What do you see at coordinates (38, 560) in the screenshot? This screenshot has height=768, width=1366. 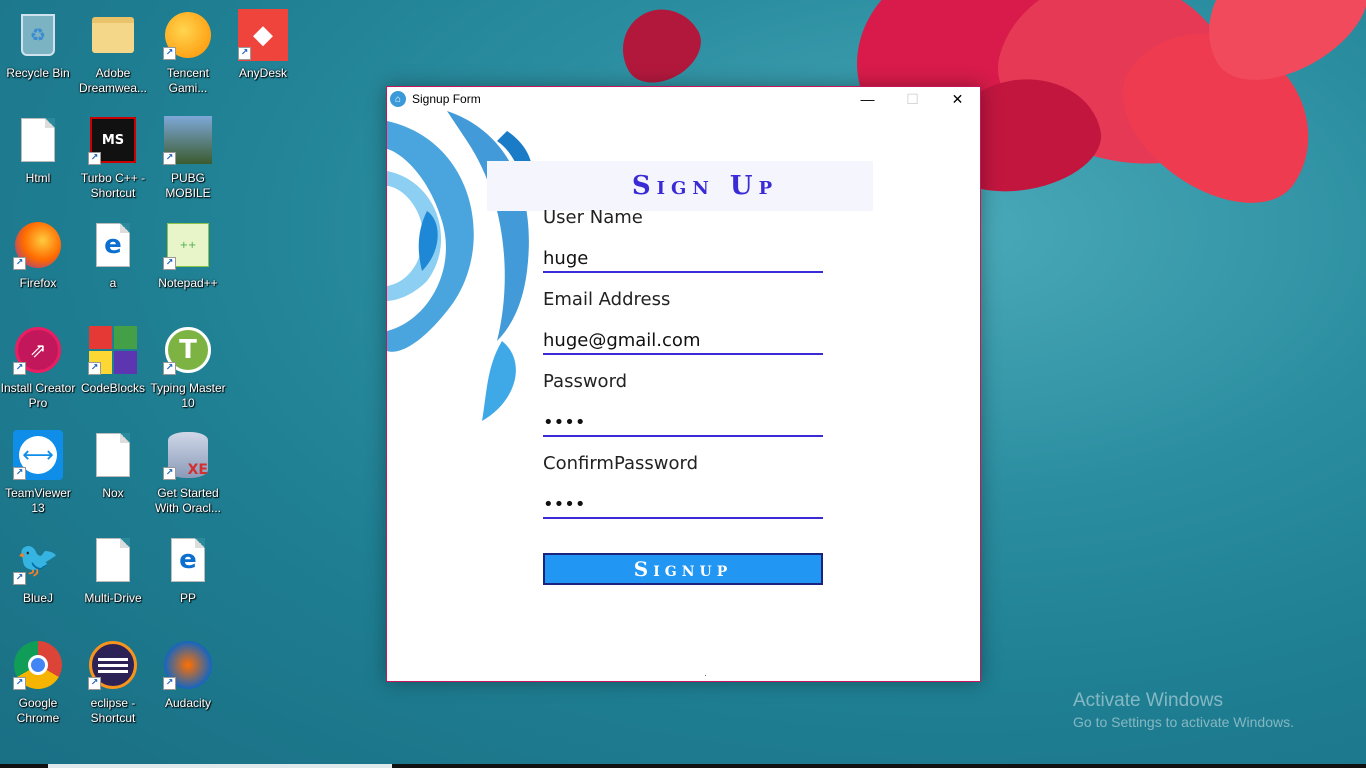 I see `bluej-icon: 🐦 ↗` at bounding box center [38, 560].